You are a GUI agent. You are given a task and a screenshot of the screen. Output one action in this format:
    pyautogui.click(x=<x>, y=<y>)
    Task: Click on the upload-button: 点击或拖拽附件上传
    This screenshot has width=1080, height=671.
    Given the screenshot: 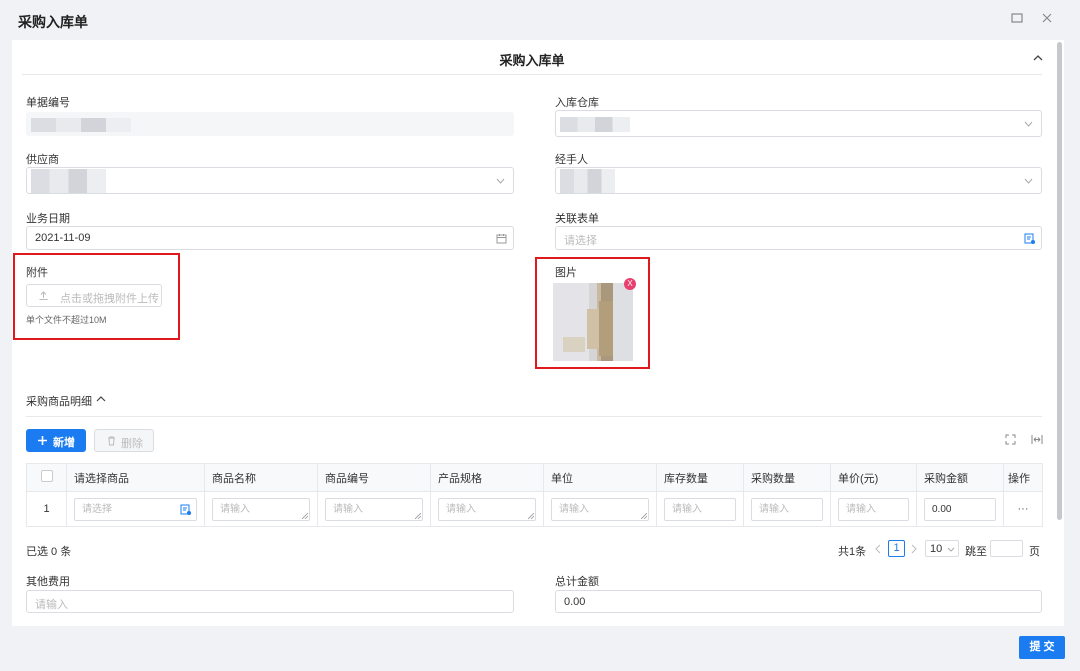 What is the action you would take?
    pyautogui.click(x=94, y=295)
    